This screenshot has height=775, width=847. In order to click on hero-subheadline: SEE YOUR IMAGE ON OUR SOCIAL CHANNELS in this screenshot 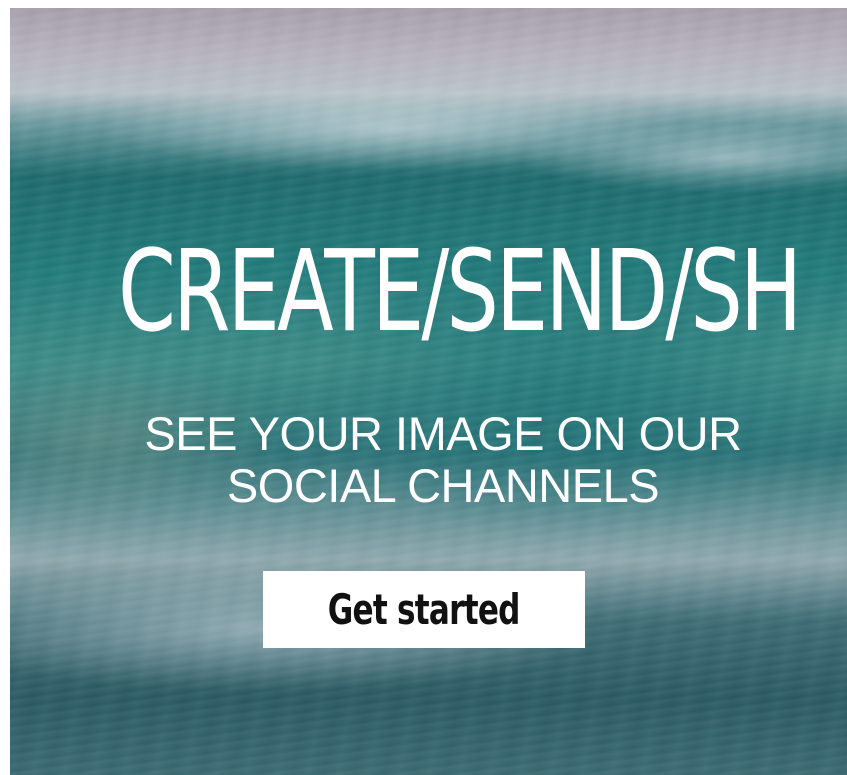, I will do `click(443, 459)`.